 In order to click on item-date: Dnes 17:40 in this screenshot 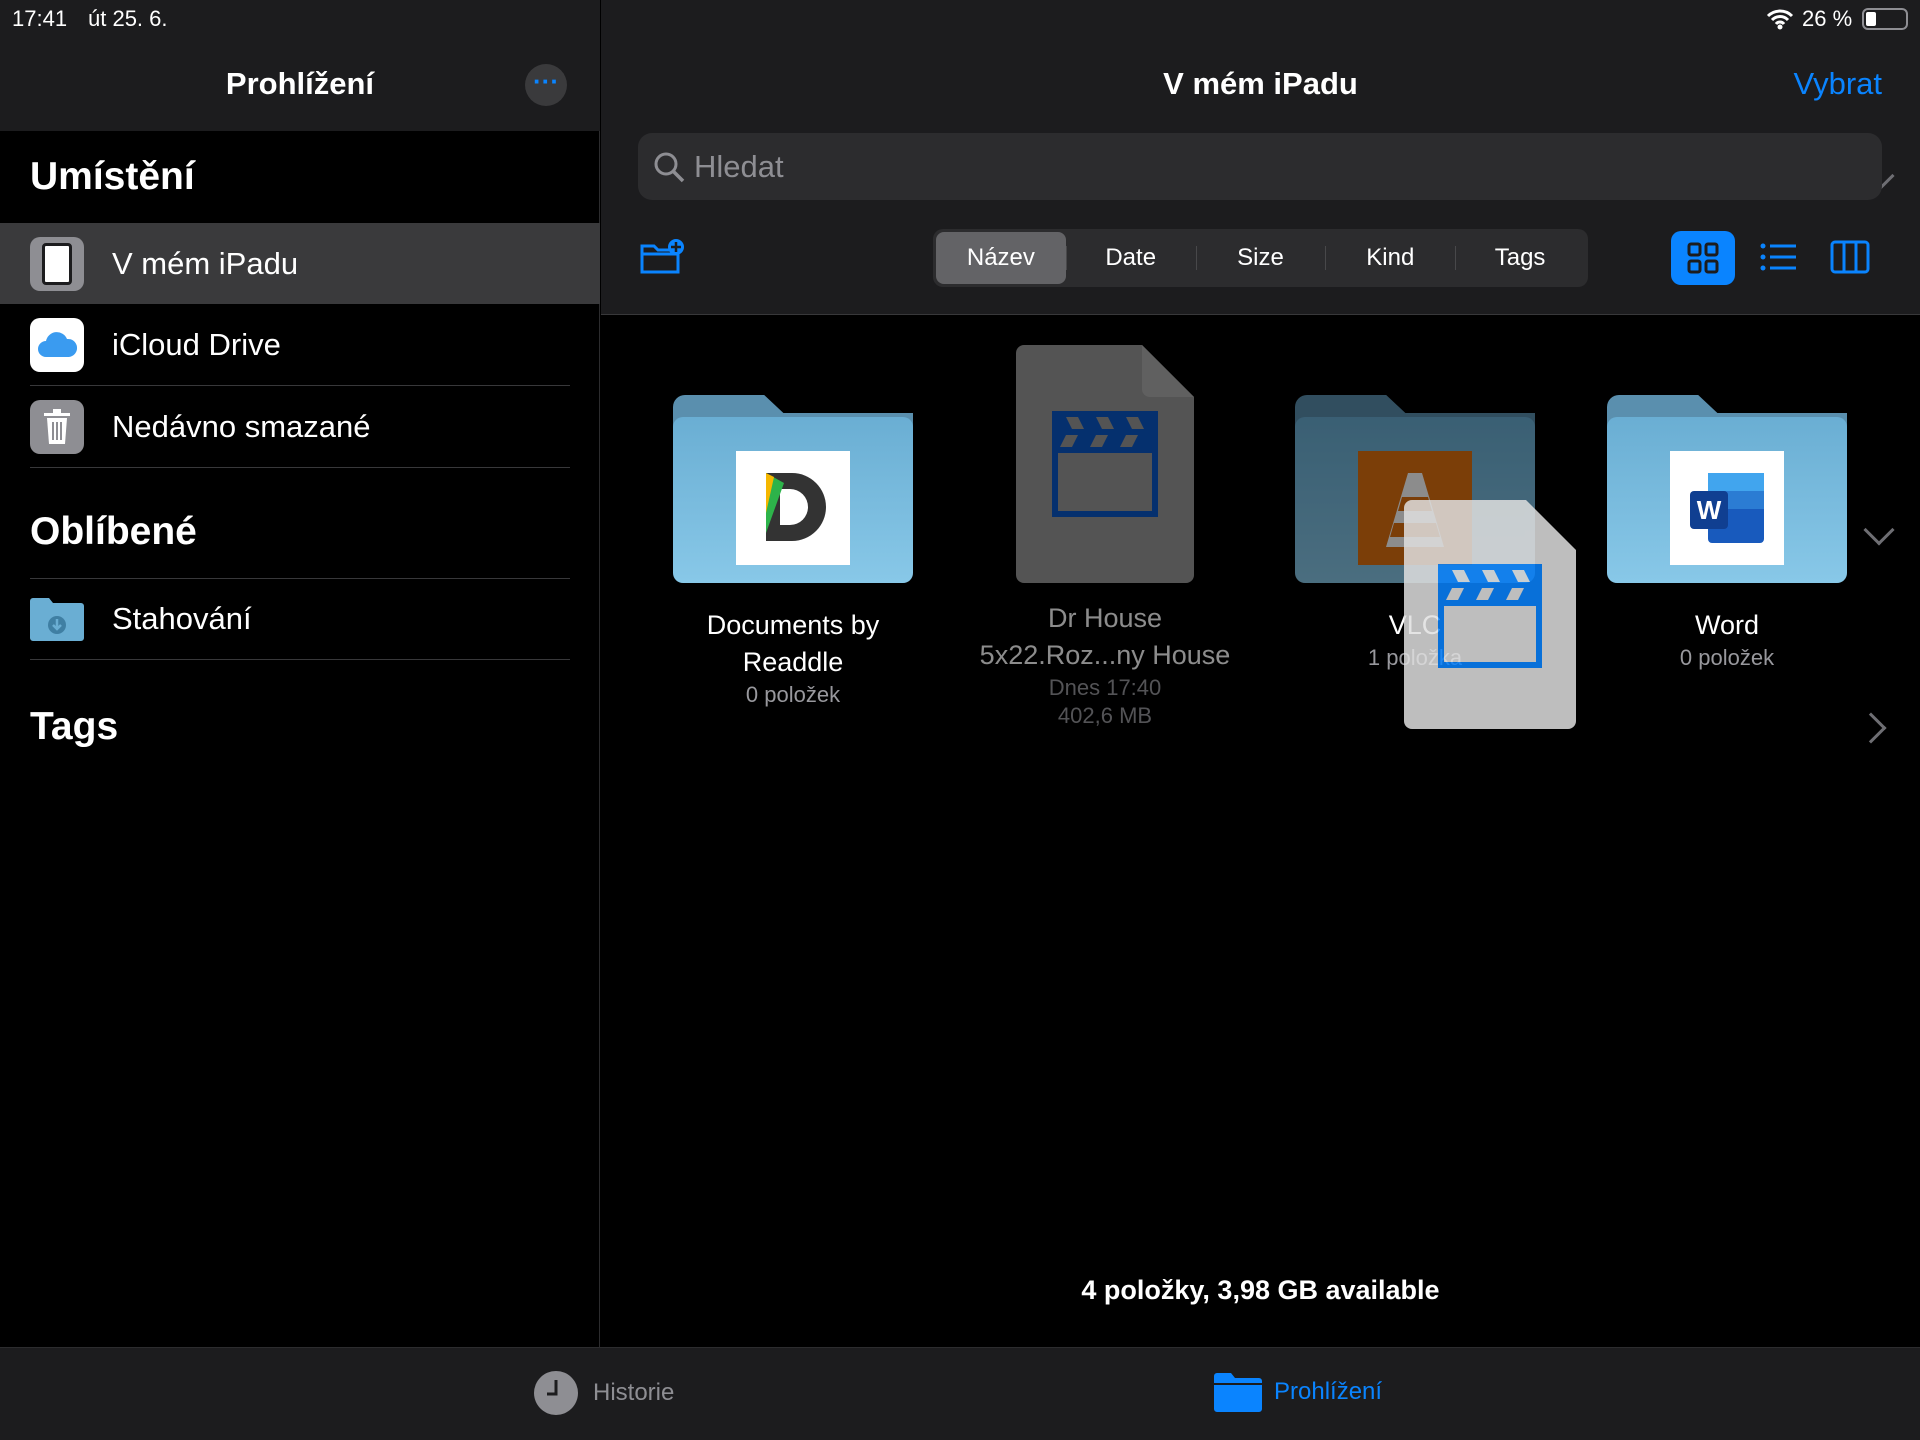, I will do `click(1105, 687)`.